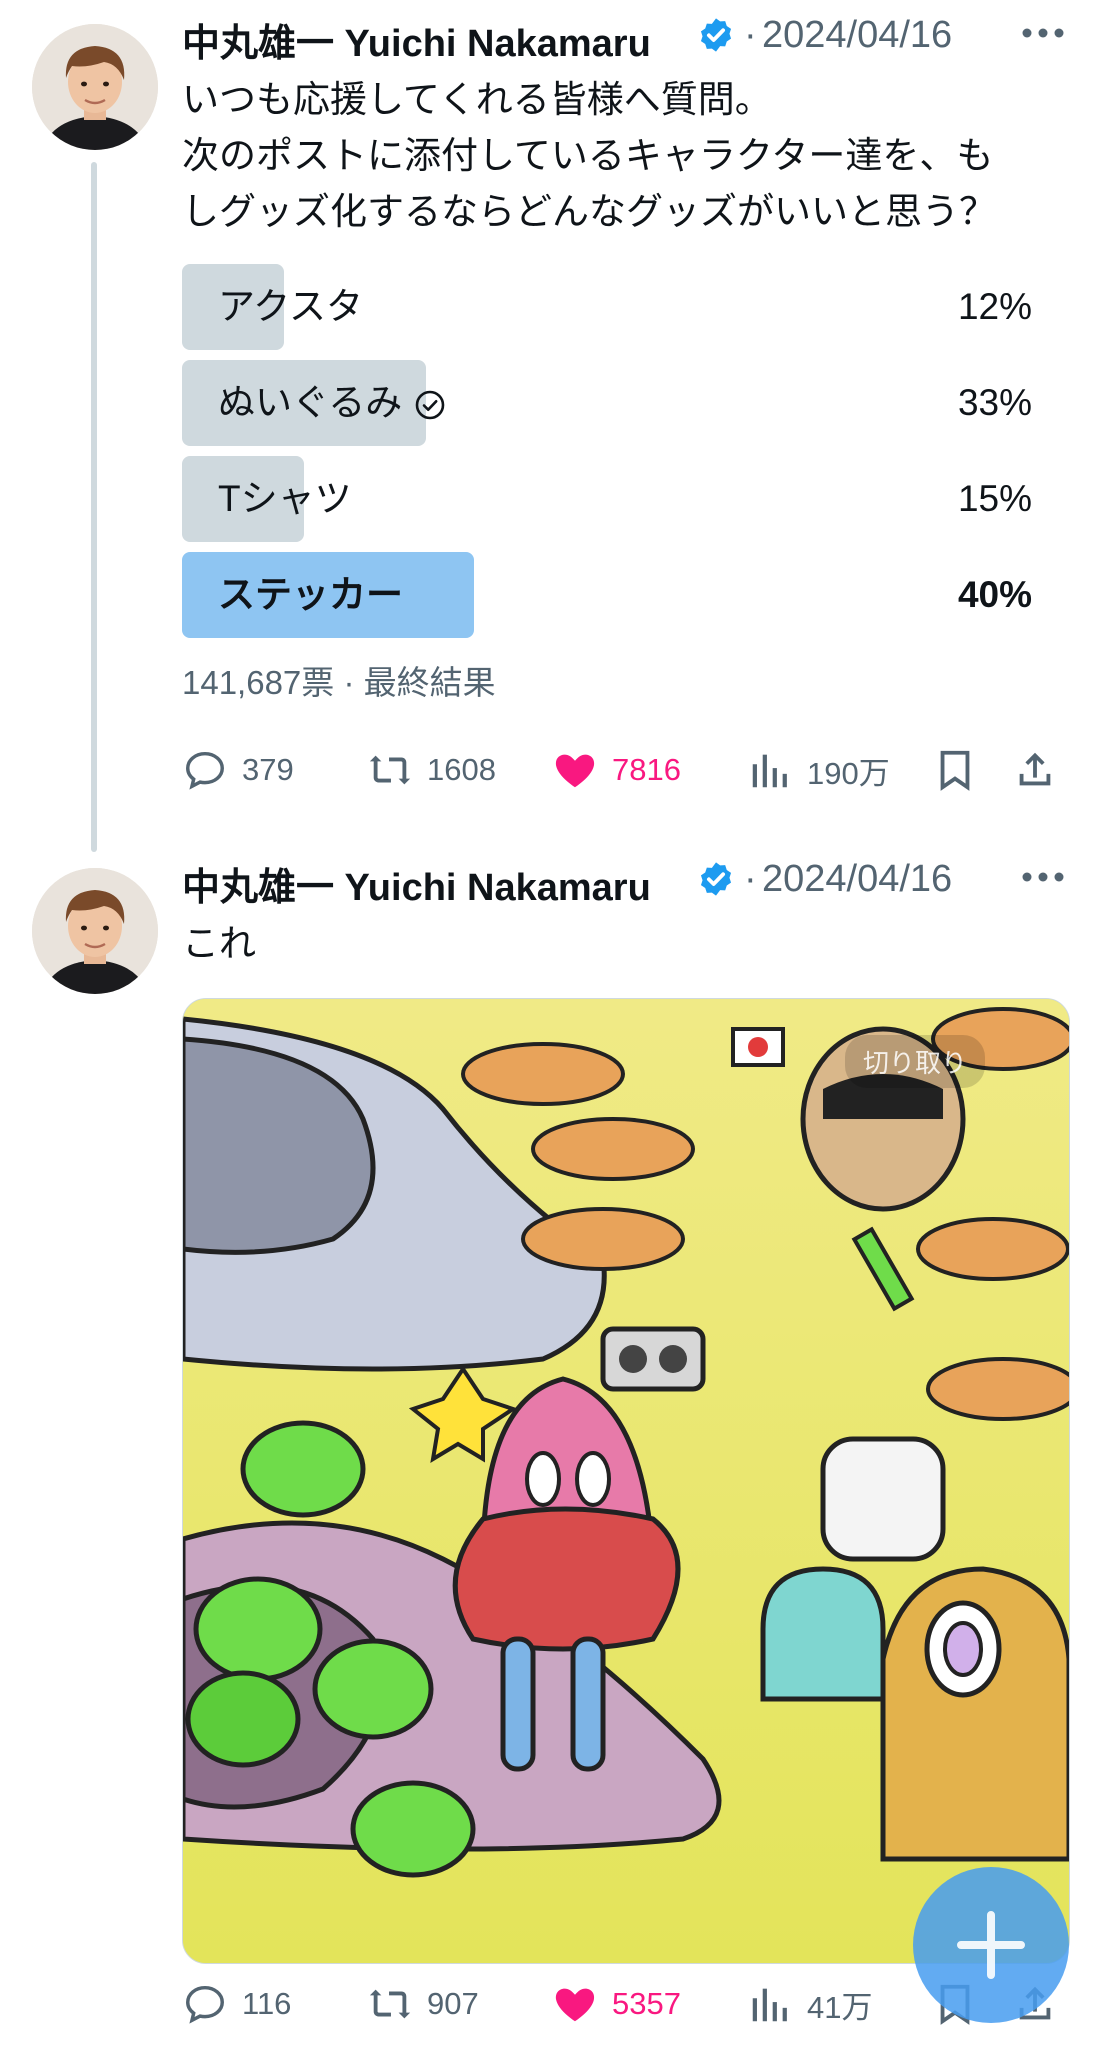 The width and height of the screenshot is (1104, 2048). Describe the element at coordinates (840, 2007) in the screenshot. I see `views-count: 41万` at that location.